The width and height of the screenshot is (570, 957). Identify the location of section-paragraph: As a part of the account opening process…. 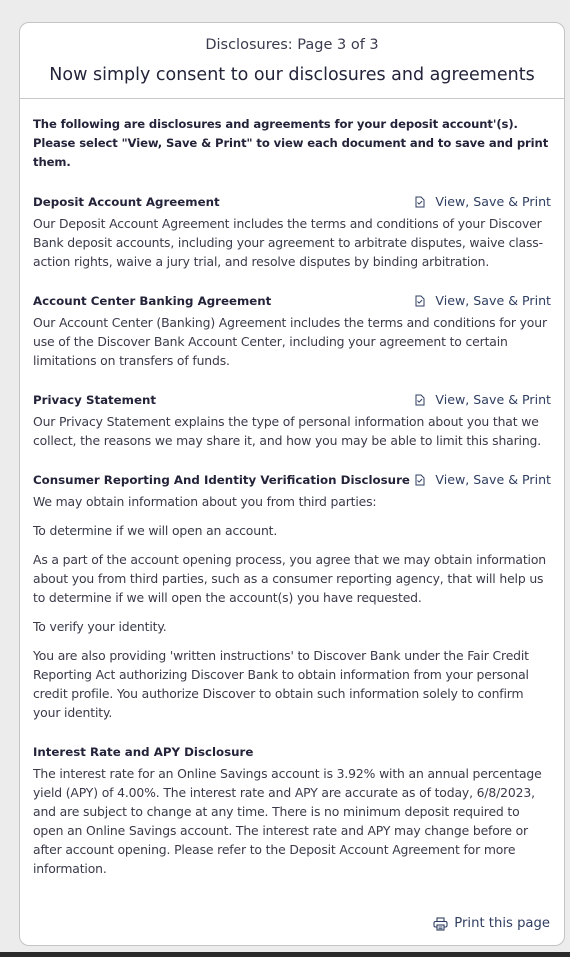
(289, 578).